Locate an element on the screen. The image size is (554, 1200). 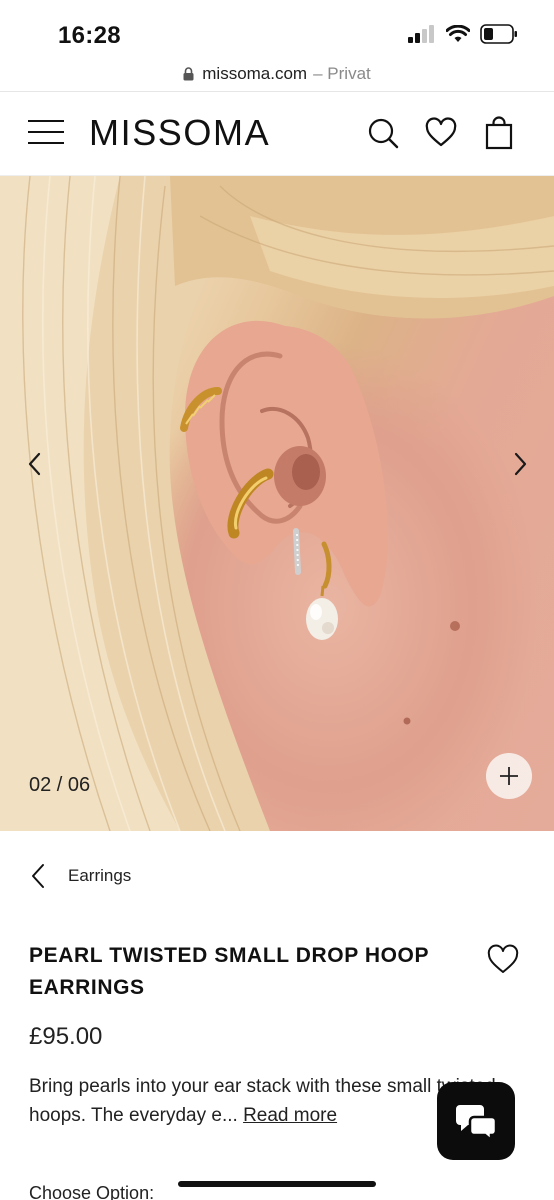
home-indicator is located at coordinates (277, 1184).